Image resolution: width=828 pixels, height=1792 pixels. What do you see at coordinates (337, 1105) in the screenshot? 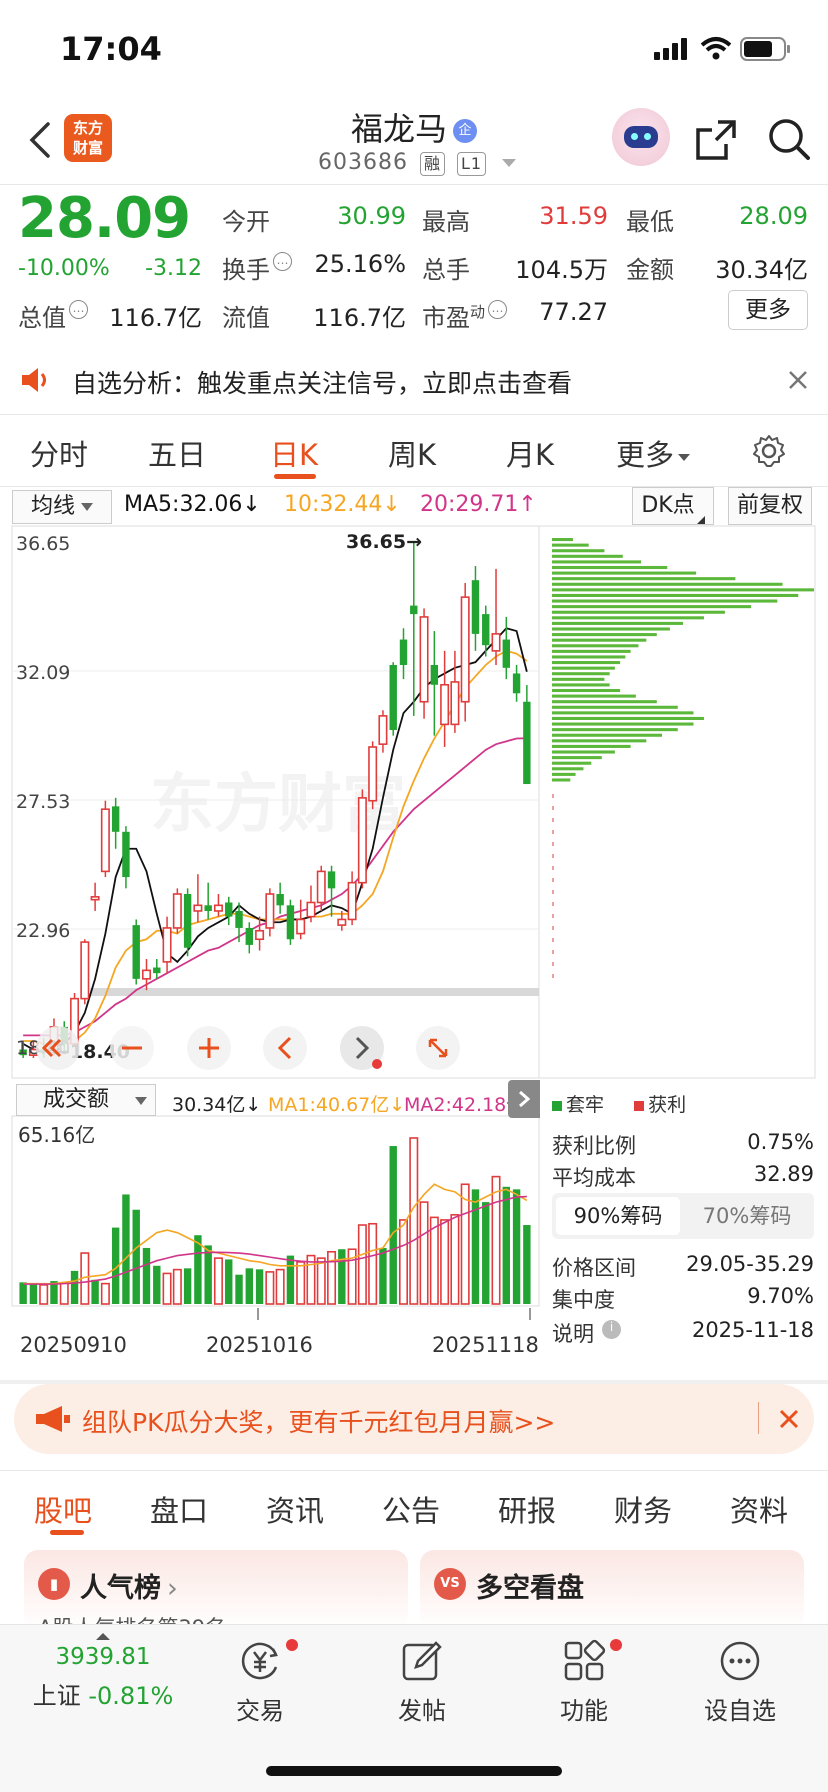
I see `volume-ma1-label: MA1:40.67亿↓` at bounding box center [337, 1105].